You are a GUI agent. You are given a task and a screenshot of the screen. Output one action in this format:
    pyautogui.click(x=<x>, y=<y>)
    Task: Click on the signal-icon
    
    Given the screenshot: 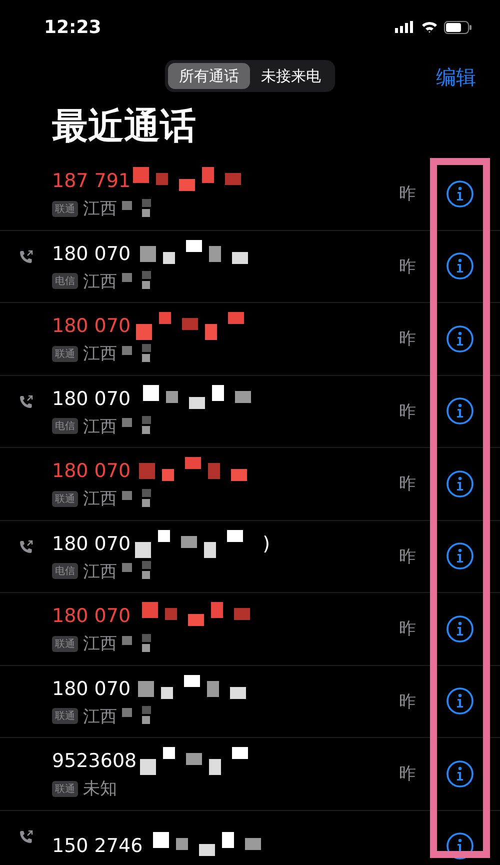 What is the action you would take?
    pyautogui.click(x=405, y=27)
    